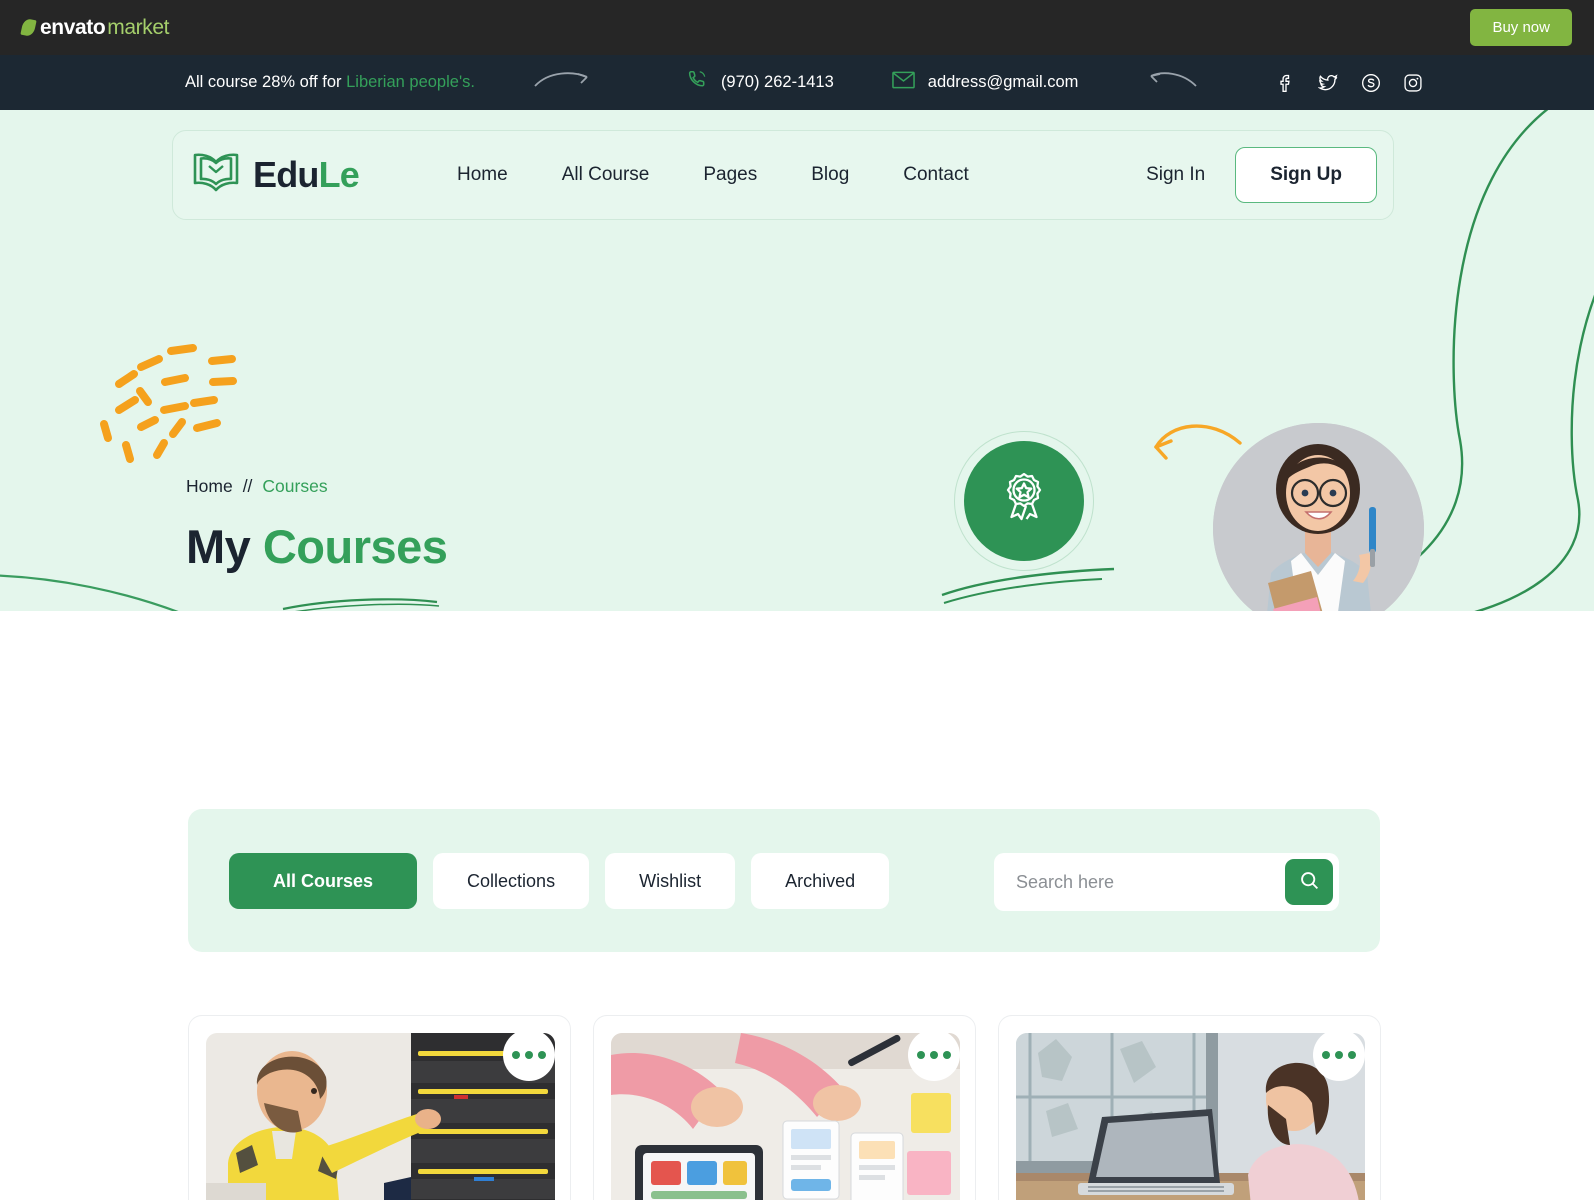 The height and width of the screenshot is (1200, 1594). Describe the element at coordinates (1173, 82) in the screenshot. I see `arrow-left-icon` at that location.